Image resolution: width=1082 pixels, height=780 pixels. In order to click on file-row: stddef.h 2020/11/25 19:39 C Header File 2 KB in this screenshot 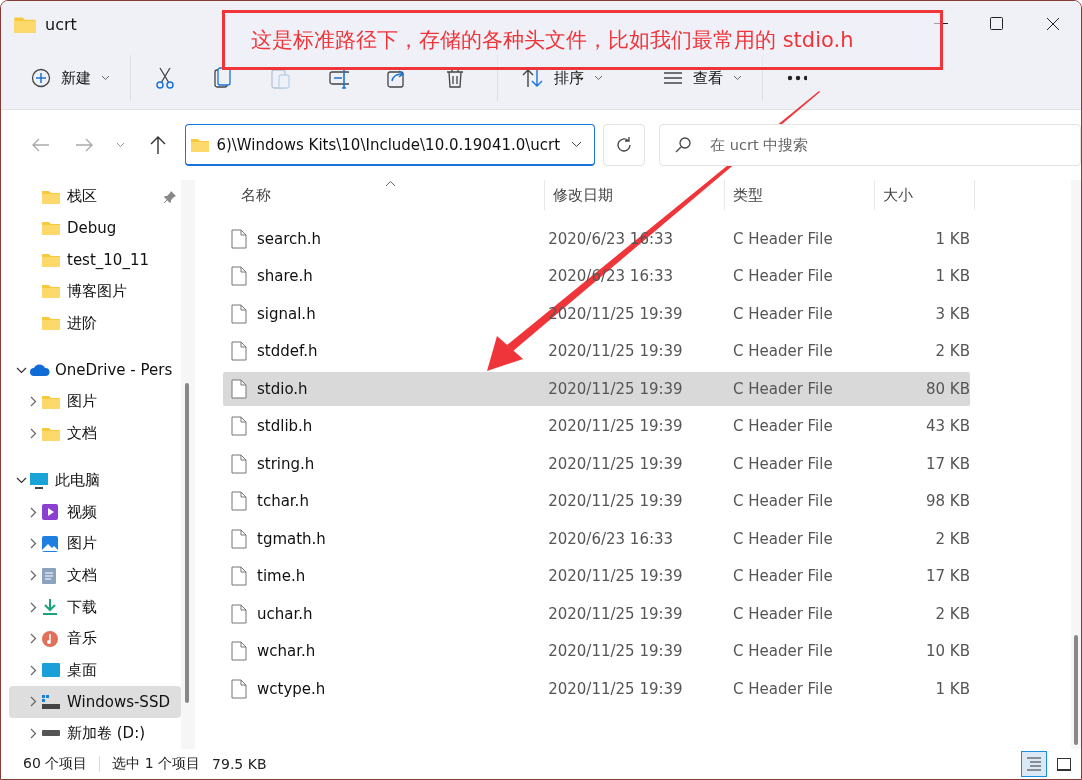, I will do `click(596, 351)`.